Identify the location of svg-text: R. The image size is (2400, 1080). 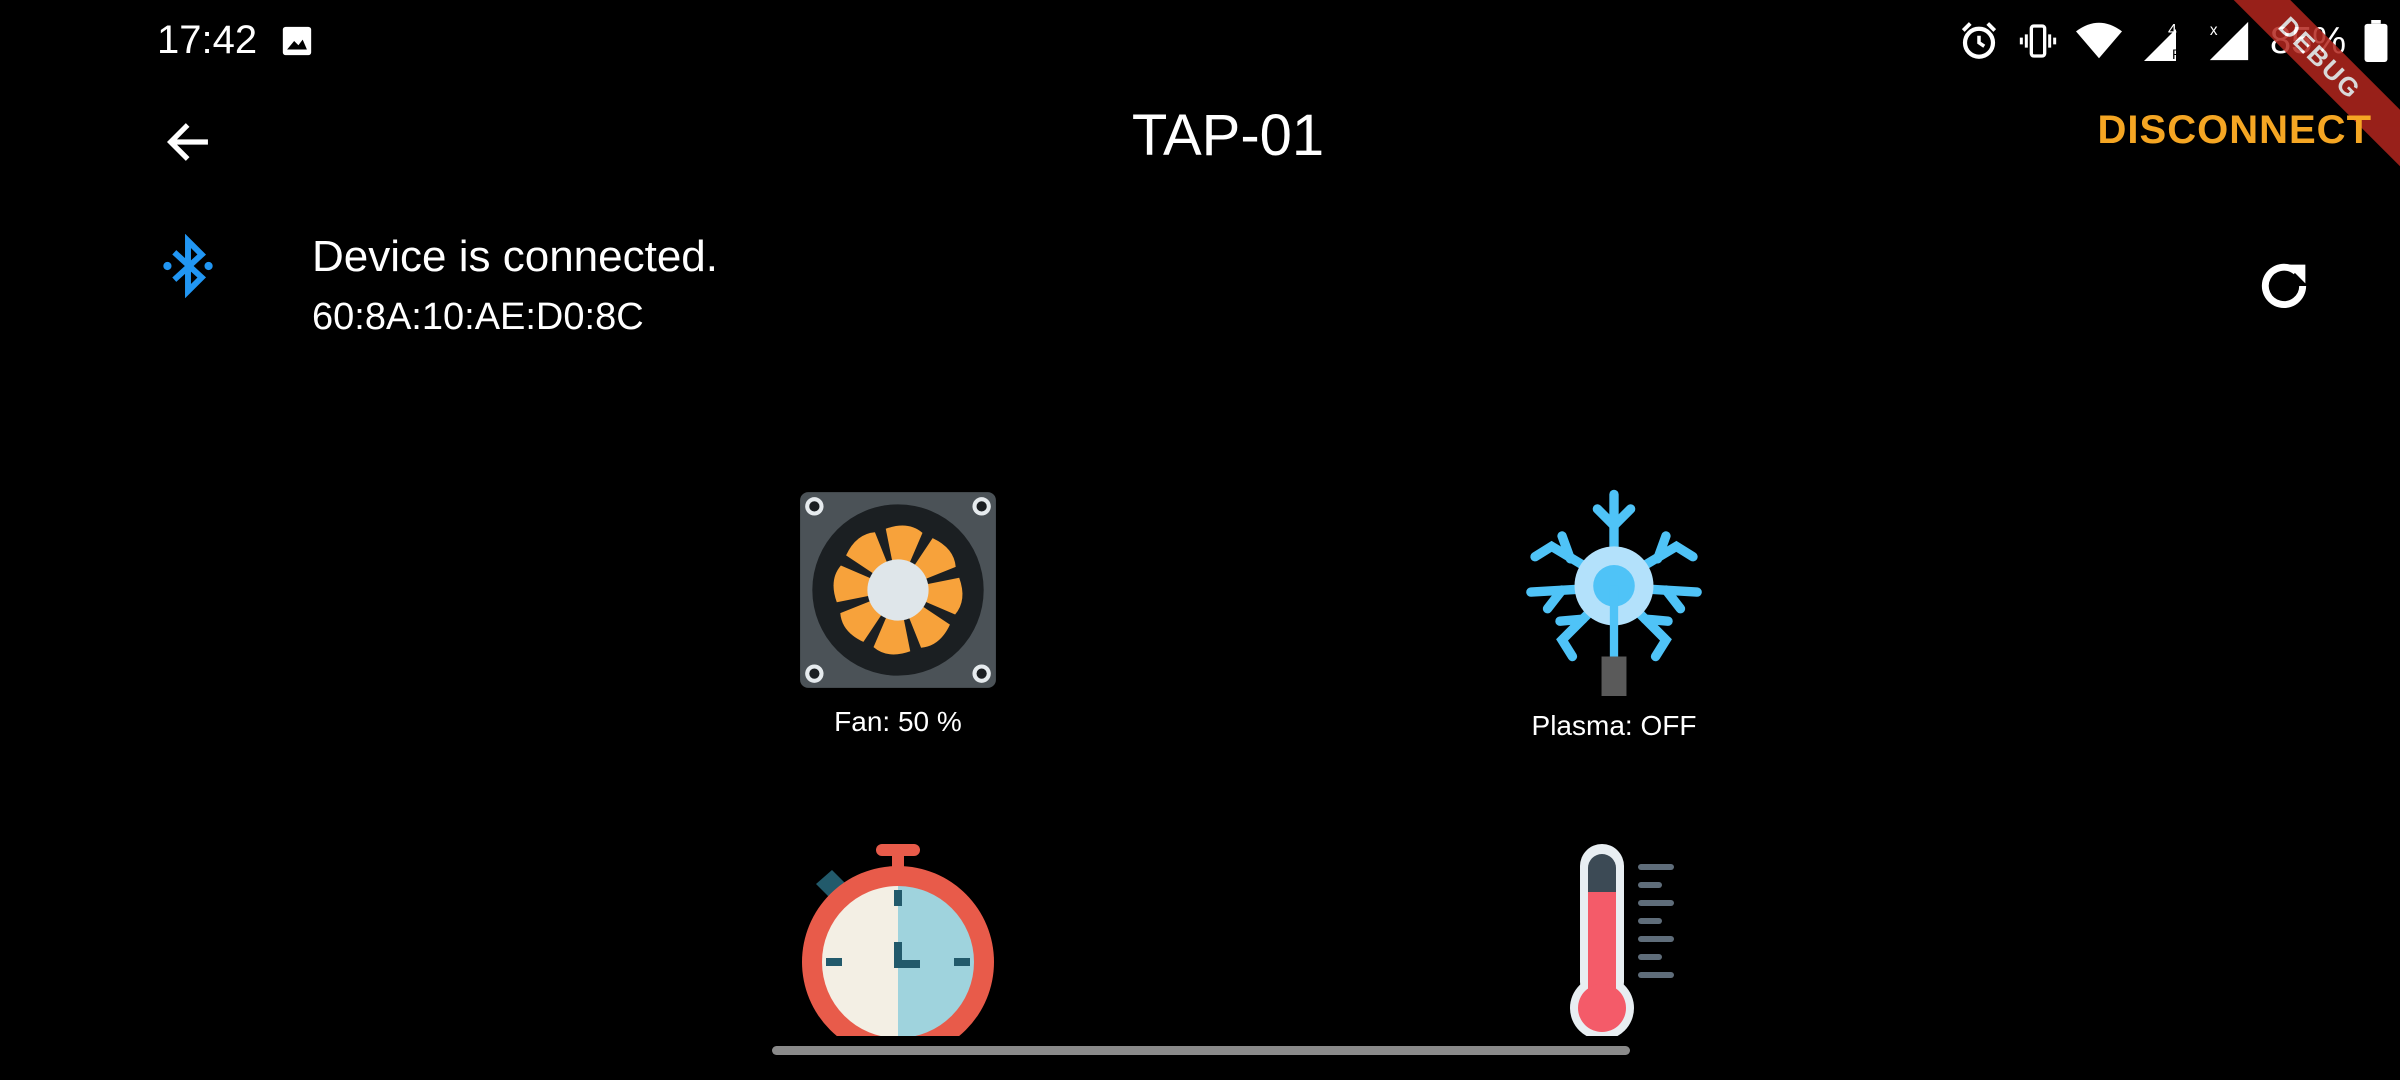
(2177, 54).